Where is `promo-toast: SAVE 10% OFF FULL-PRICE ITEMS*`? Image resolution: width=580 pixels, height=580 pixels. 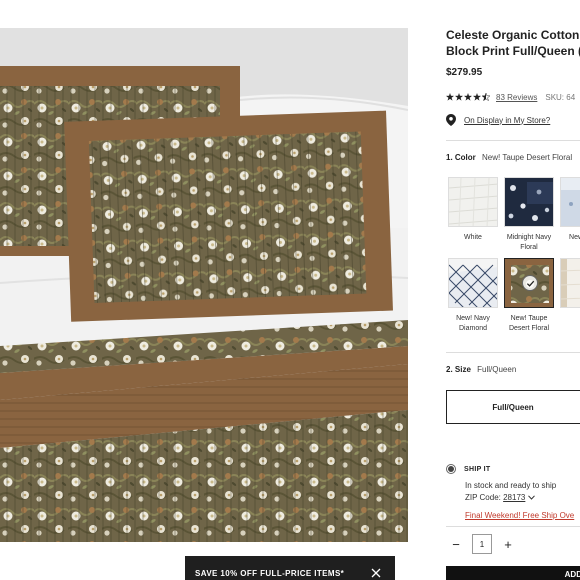
promo-toast: SAVE 10% OFF FULL-PRICE ITEMS* is located at coordinates (290, 568).